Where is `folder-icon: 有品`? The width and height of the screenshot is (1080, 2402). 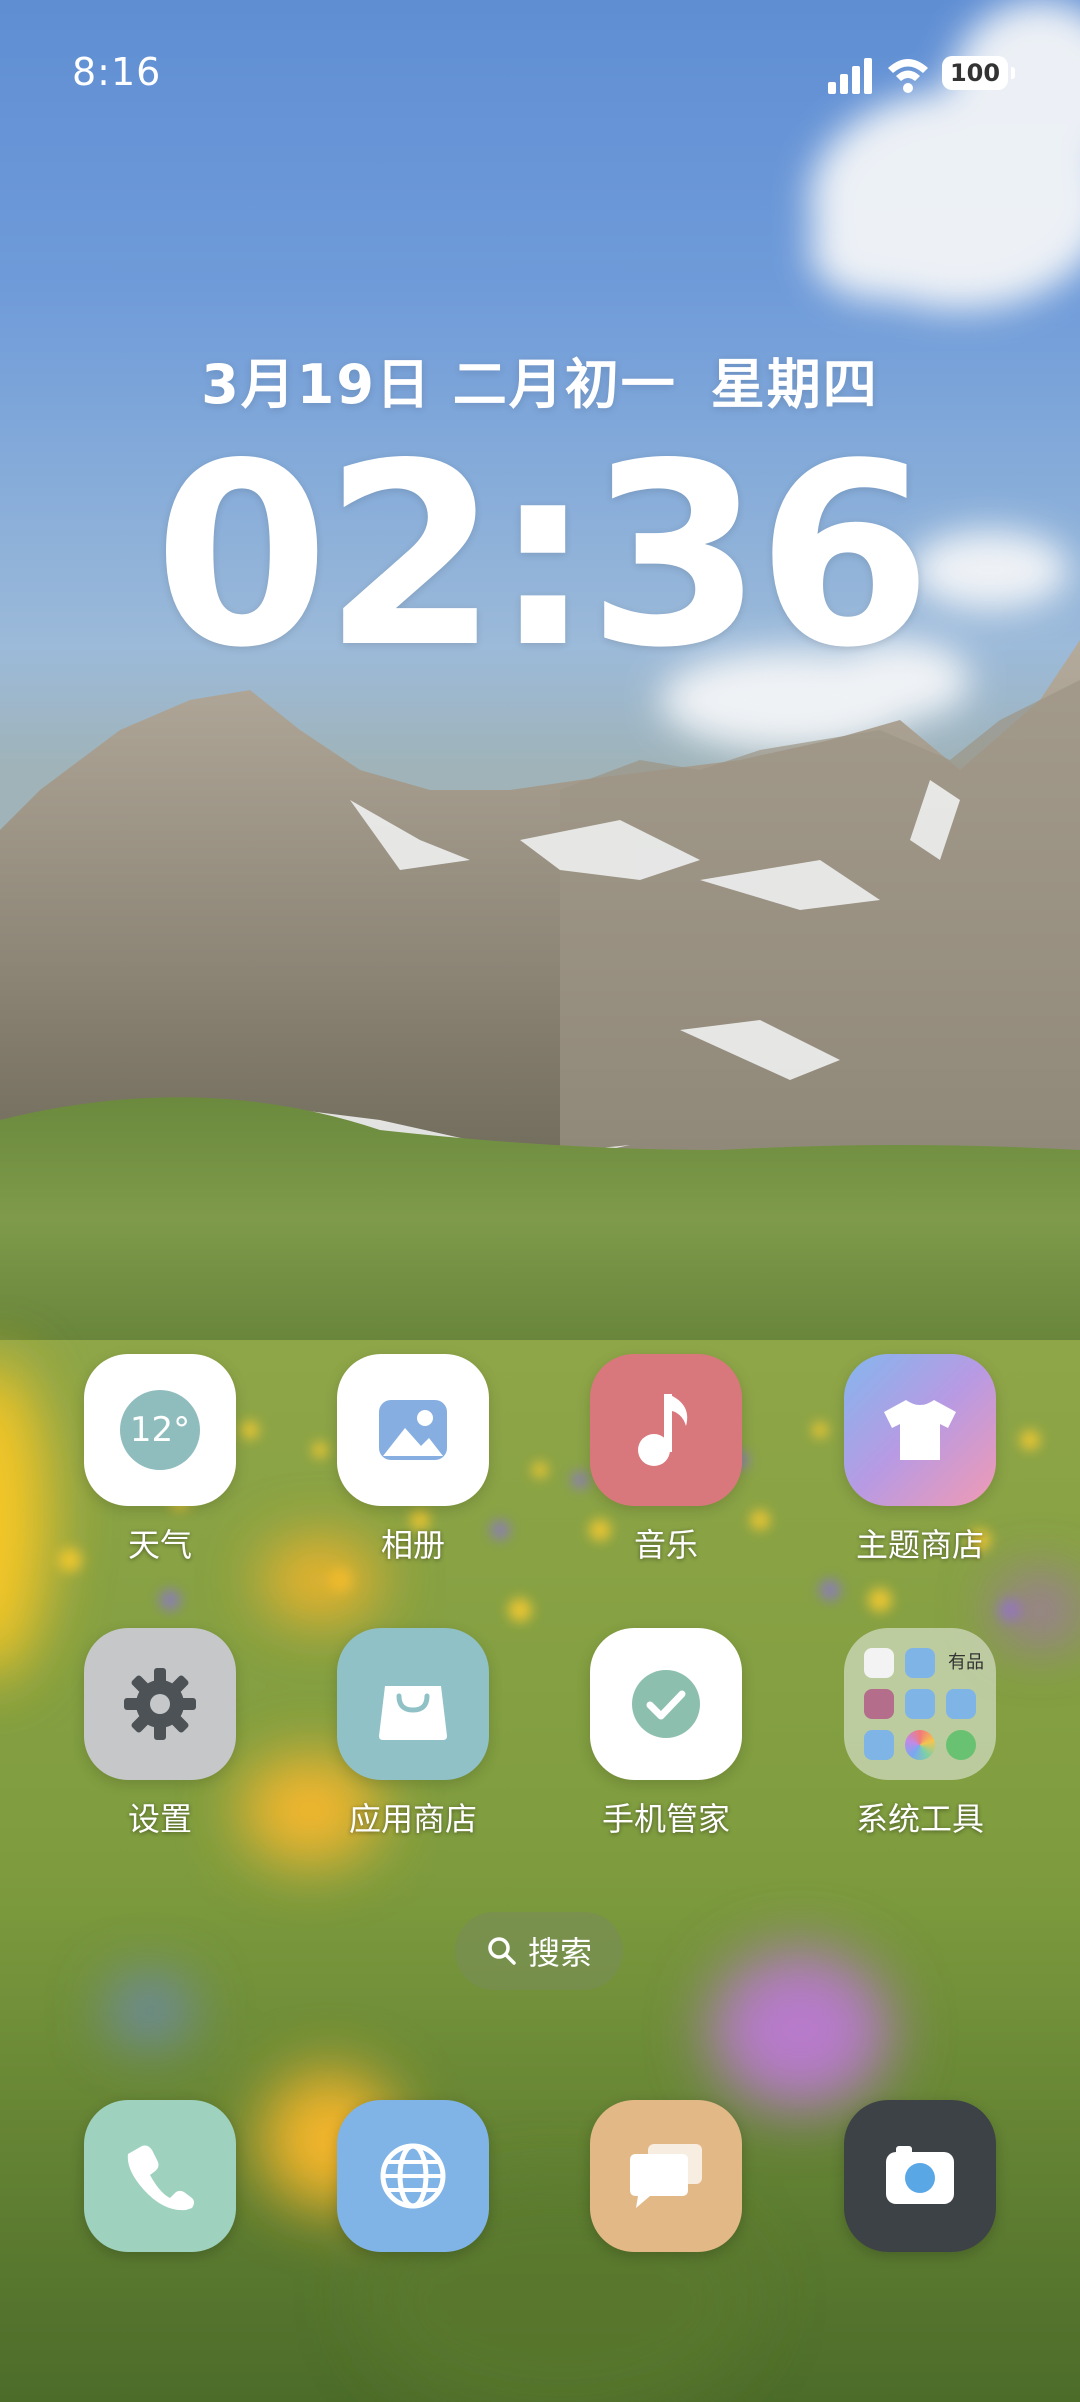
folder-icon: 有品 is located at coordinates (920, 1704).